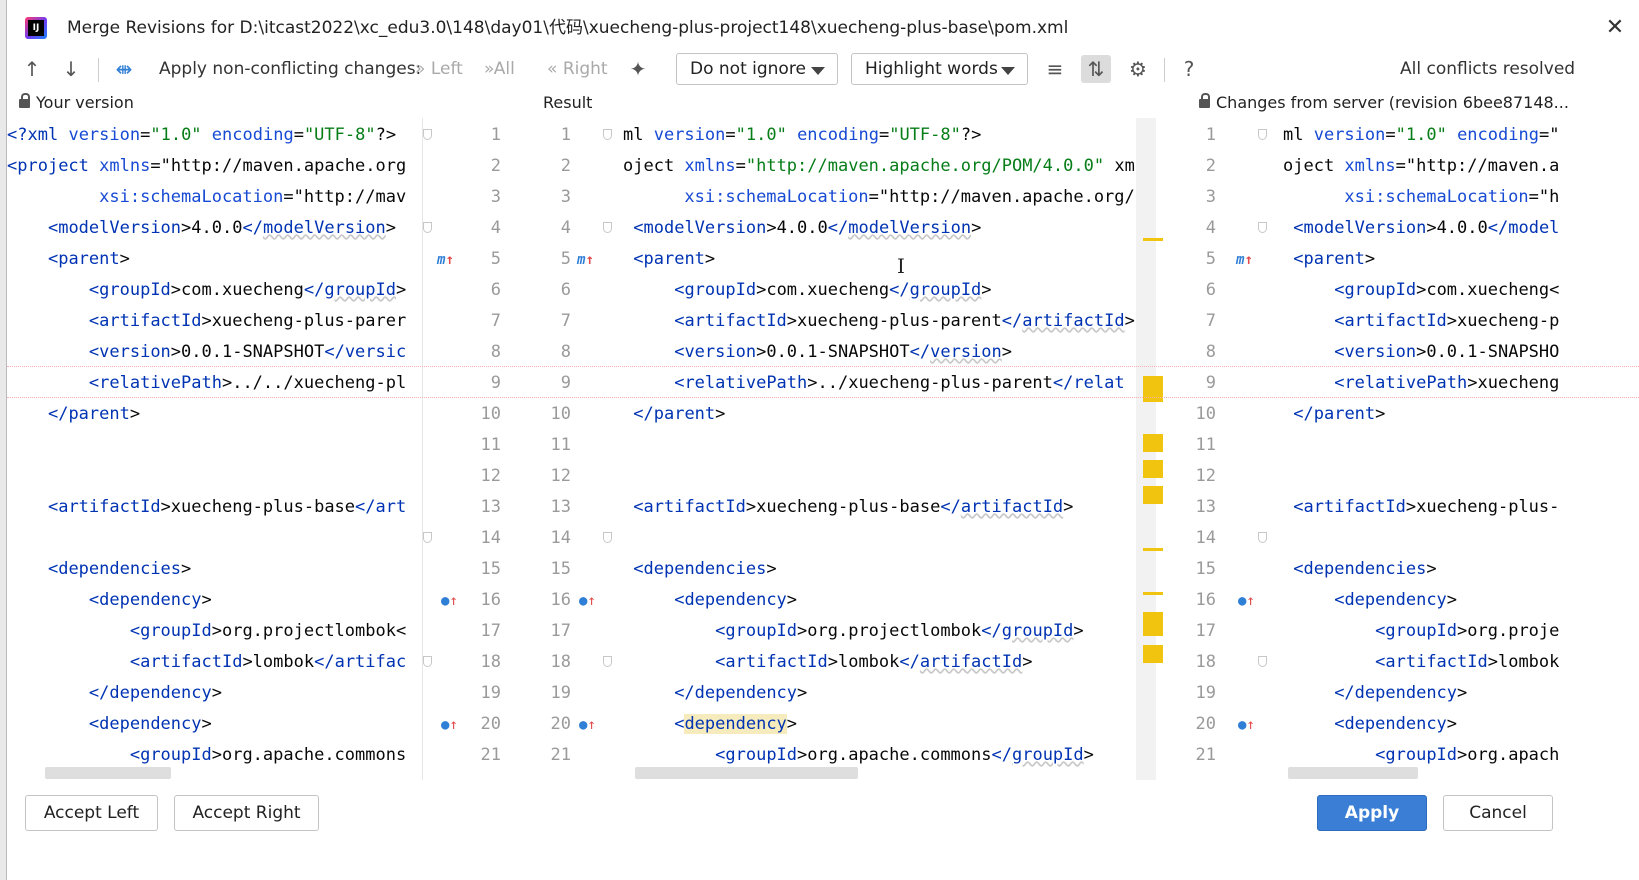 This screenshot has height=880, width=1639. What do you see at coordinates (124, 69) in the screenshot?
I see `apply-all-non-conflicting-icon: ⇼` at bounding box center [124, 69].